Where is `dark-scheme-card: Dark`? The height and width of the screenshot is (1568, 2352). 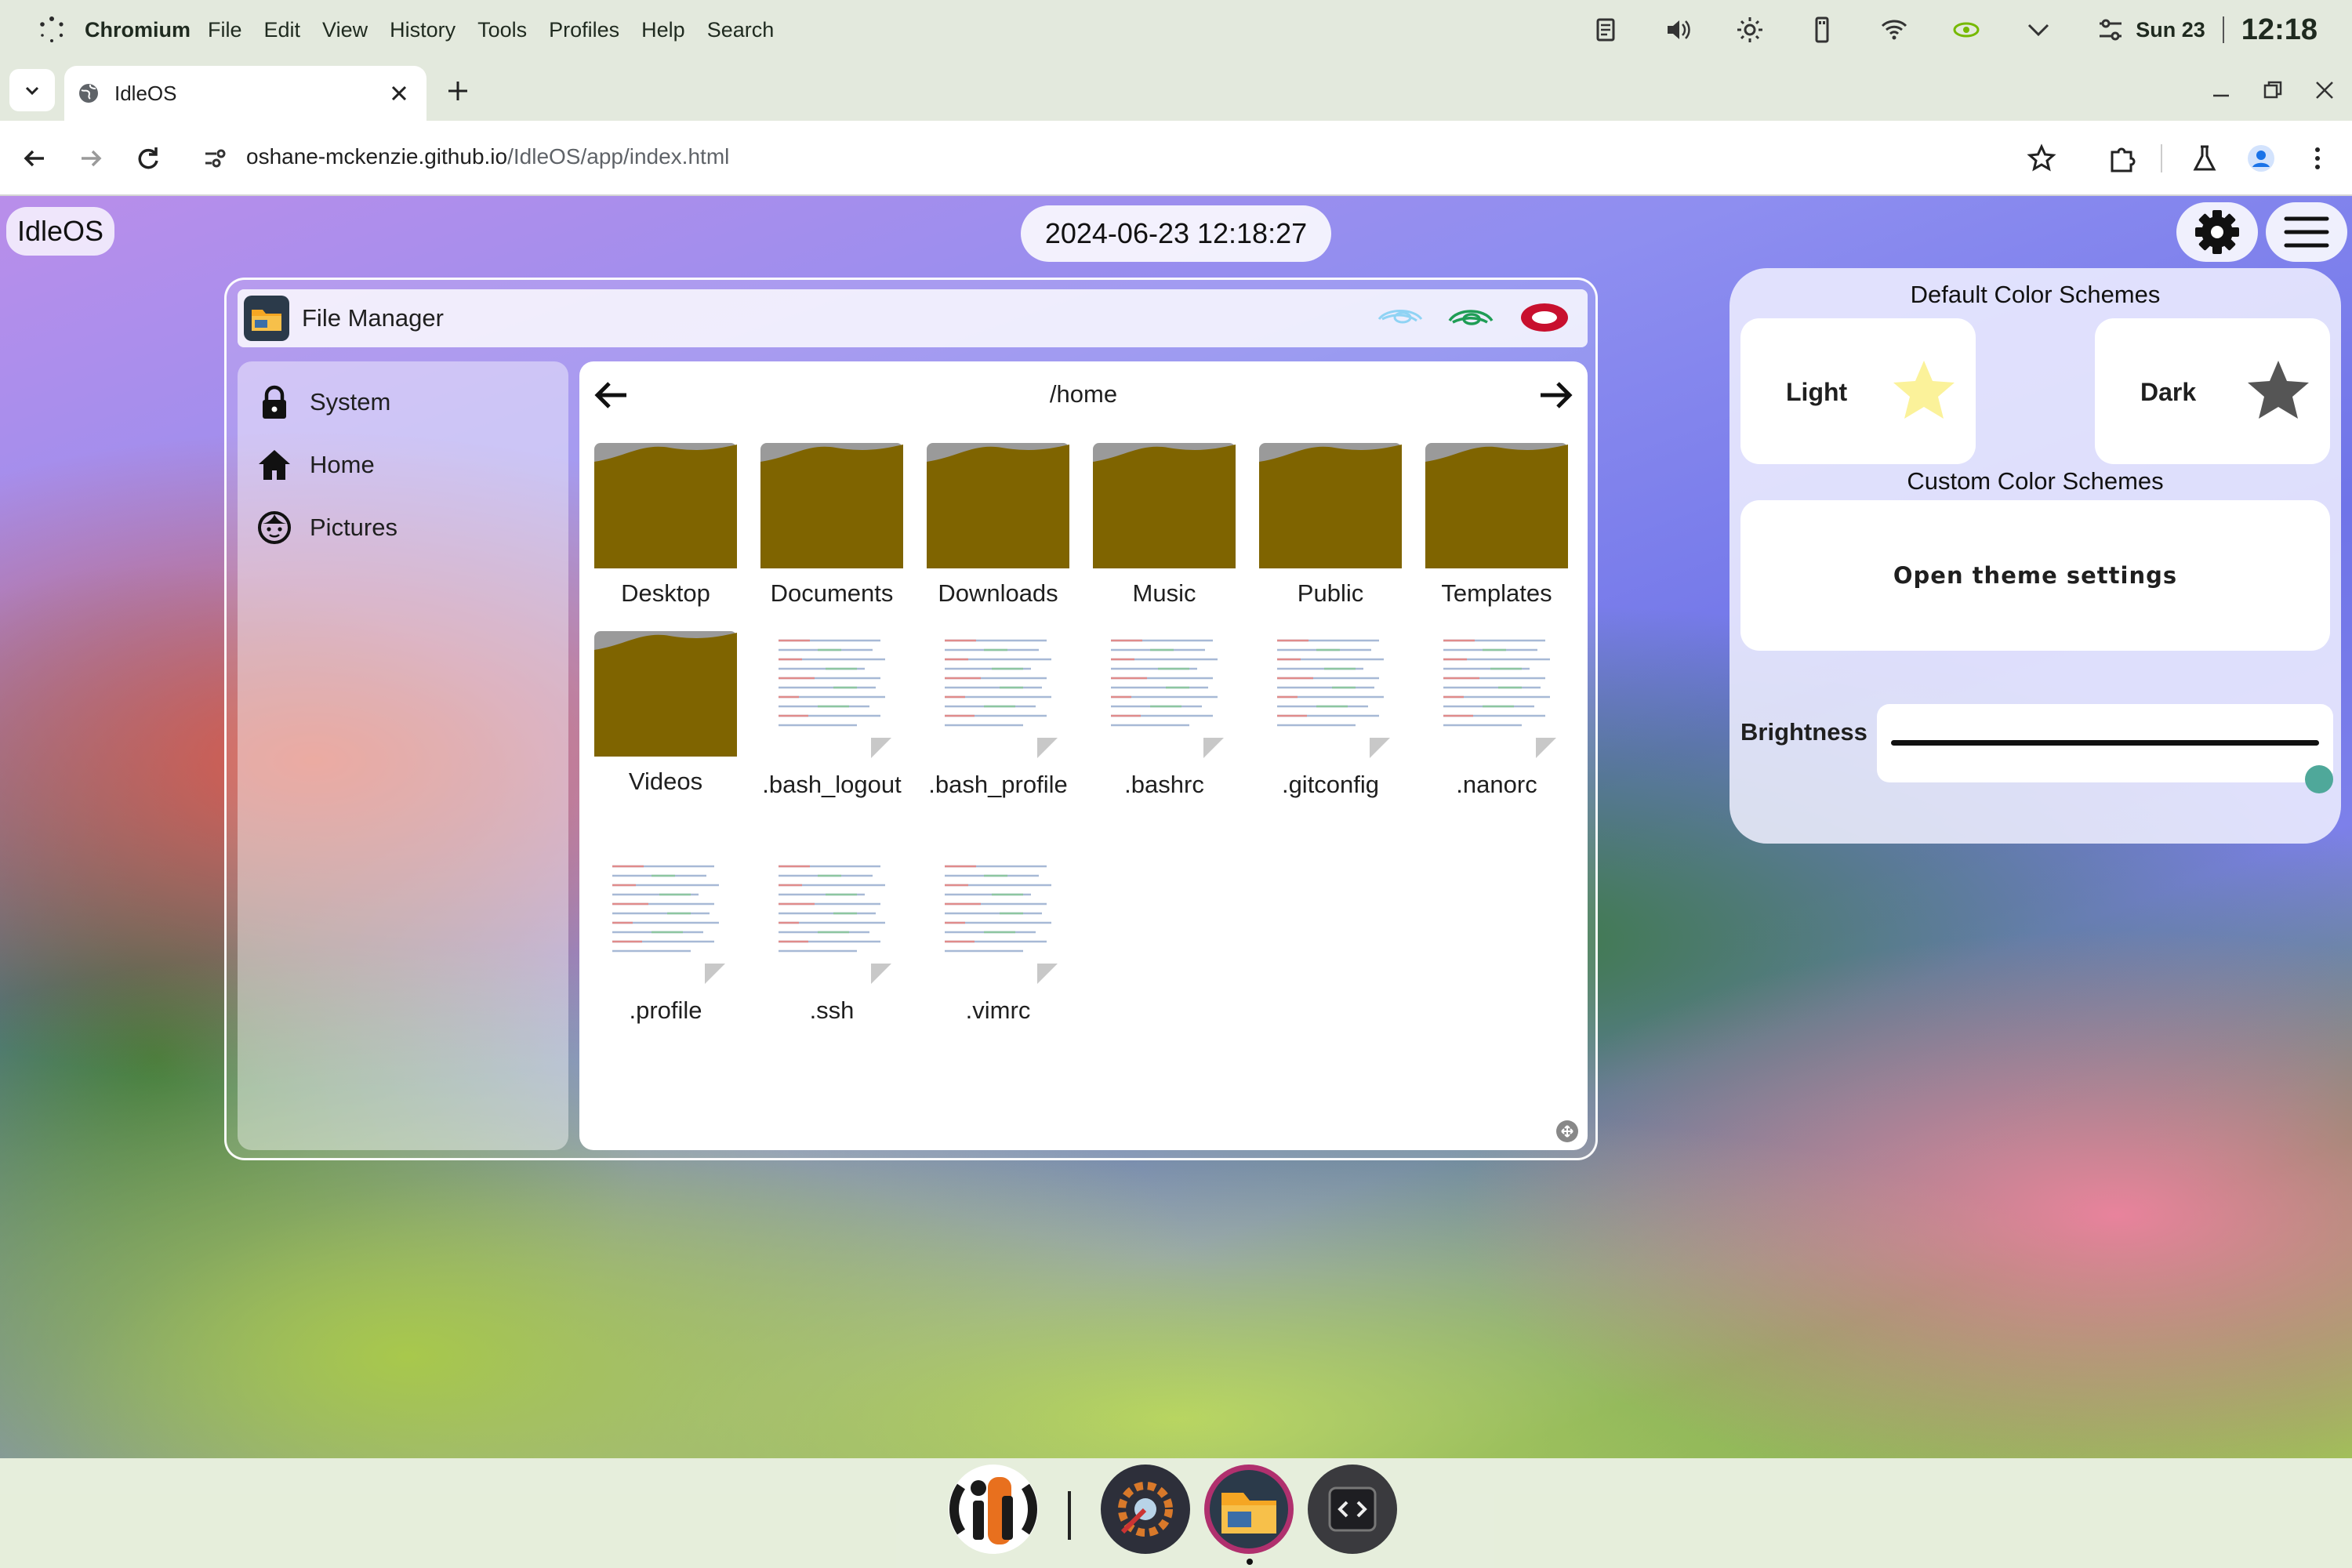
dark-scheme-card: Dark is located at coordinates (2212, 391).